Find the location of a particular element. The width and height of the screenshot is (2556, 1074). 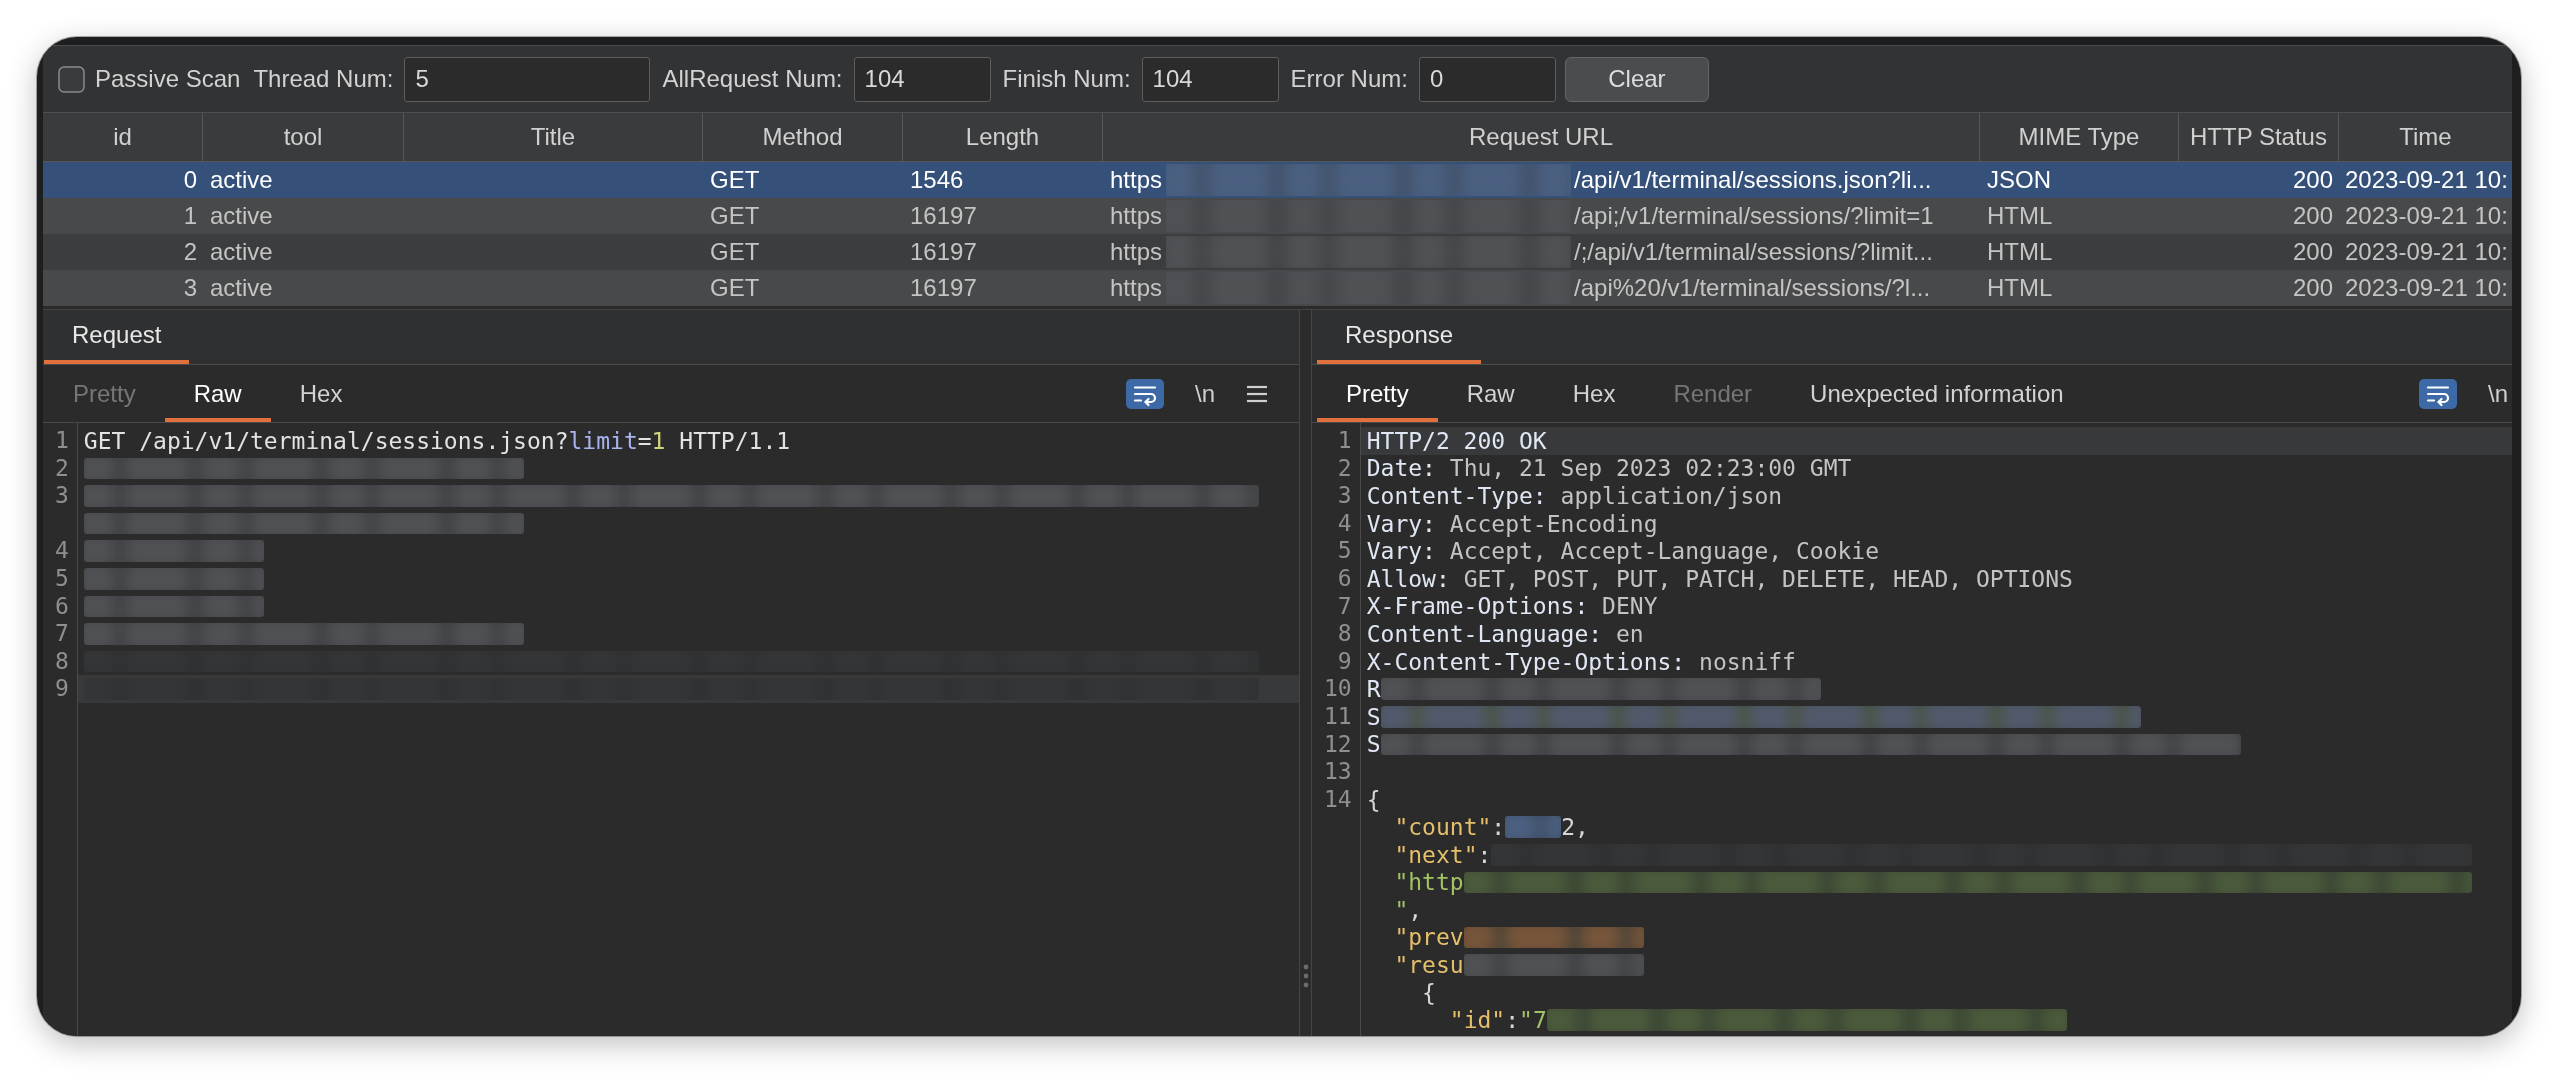

field-label: Finish Num: is located at coordinates (1066, 79).